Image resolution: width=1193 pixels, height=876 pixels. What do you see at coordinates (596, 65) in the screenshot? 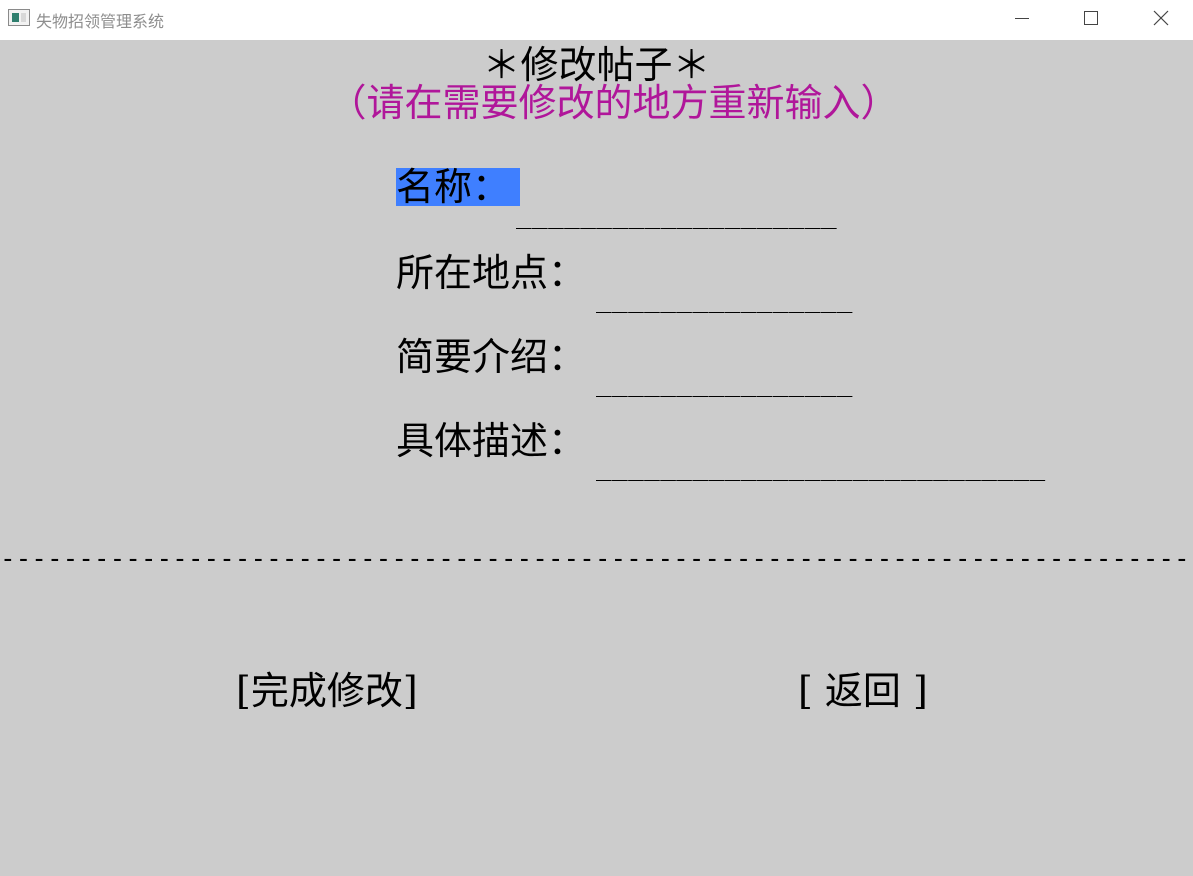
I see `page-title: ＊修改帖子＊` at bounding box center [596, 65].